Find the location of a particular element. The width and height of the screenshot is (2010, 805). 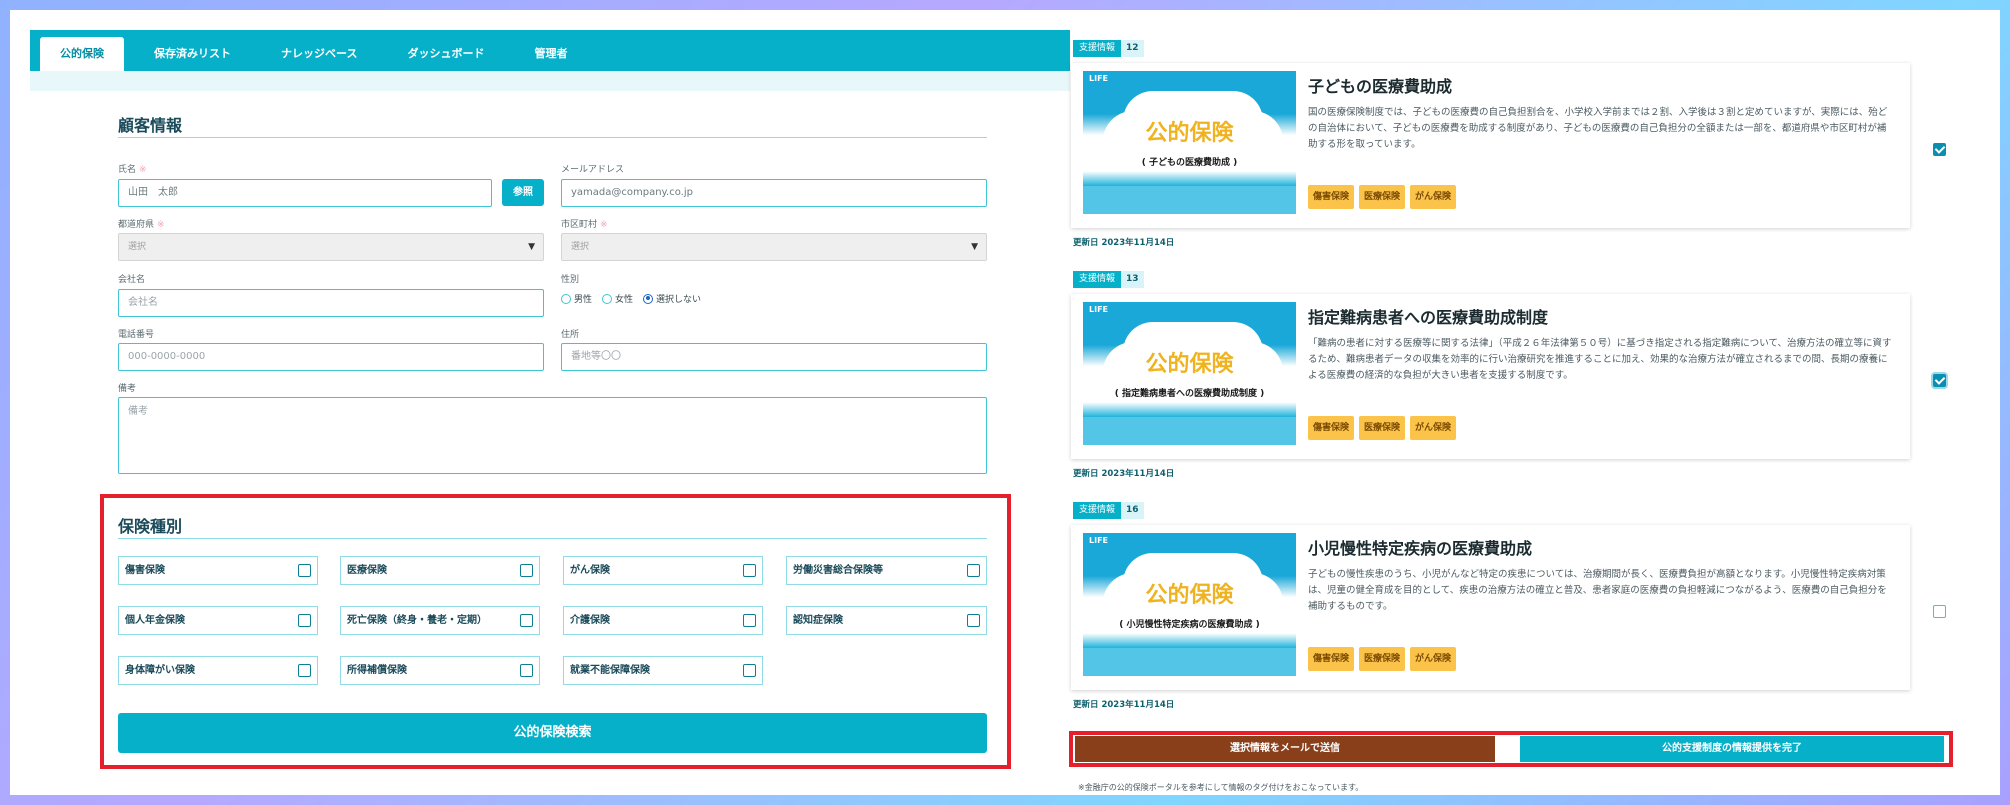

card-thumbnail: LIFE 公的保険 ( 指定難病患者への医療費助成制度 ) is located at coordinates (1189, 373).